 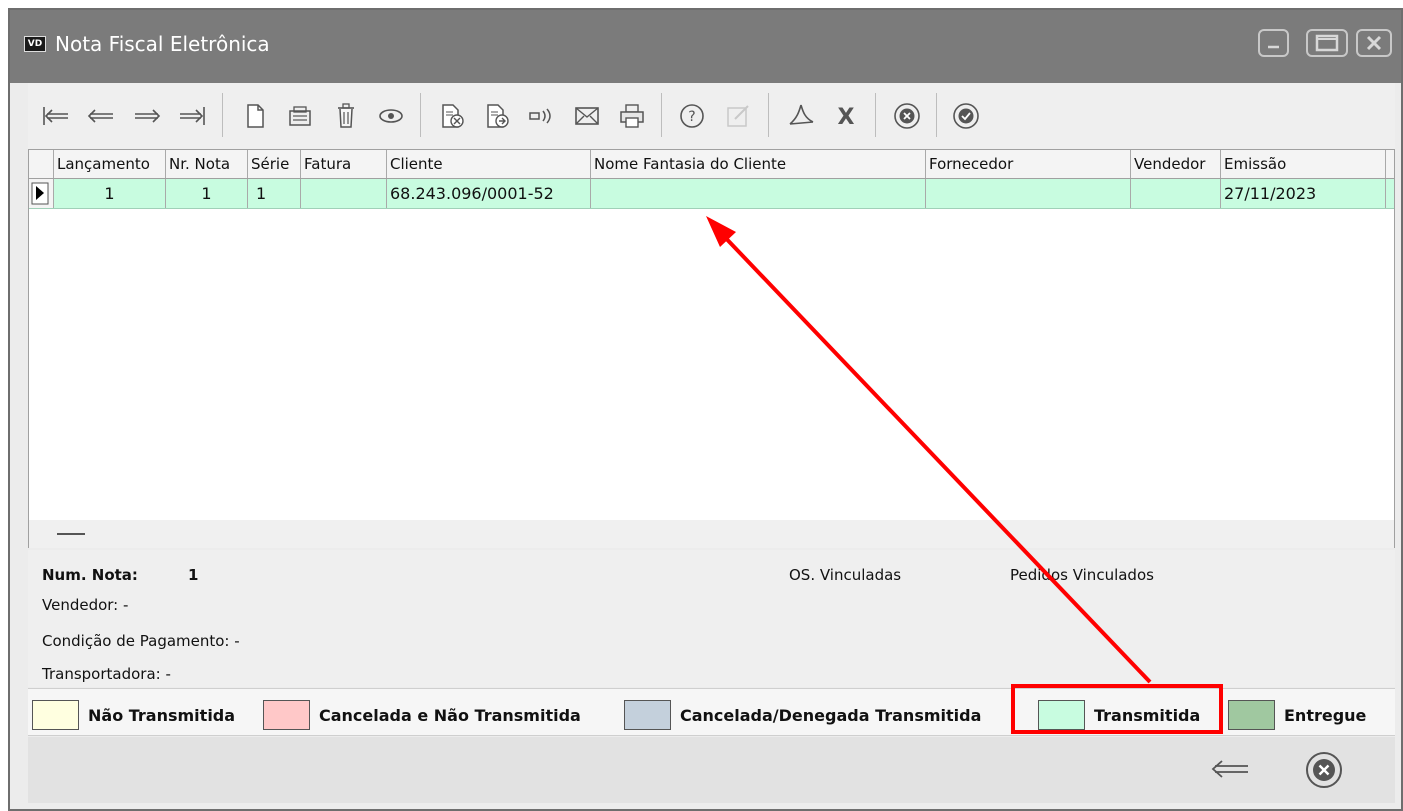 What do you see at coordinates (346, 116) in the screenshot?
I see `delete-icon` at bounding box center [346, 116].